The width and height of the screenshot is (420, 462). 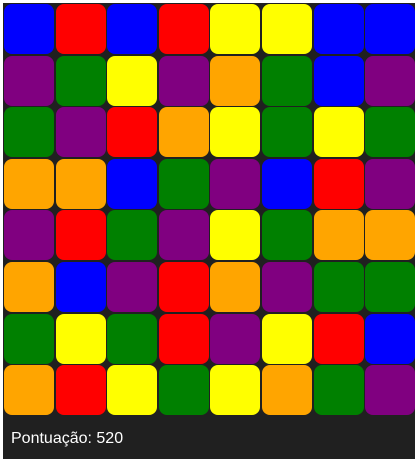 I want to click on score-bar: Pontuação: 520, so click(x=209, y=439).